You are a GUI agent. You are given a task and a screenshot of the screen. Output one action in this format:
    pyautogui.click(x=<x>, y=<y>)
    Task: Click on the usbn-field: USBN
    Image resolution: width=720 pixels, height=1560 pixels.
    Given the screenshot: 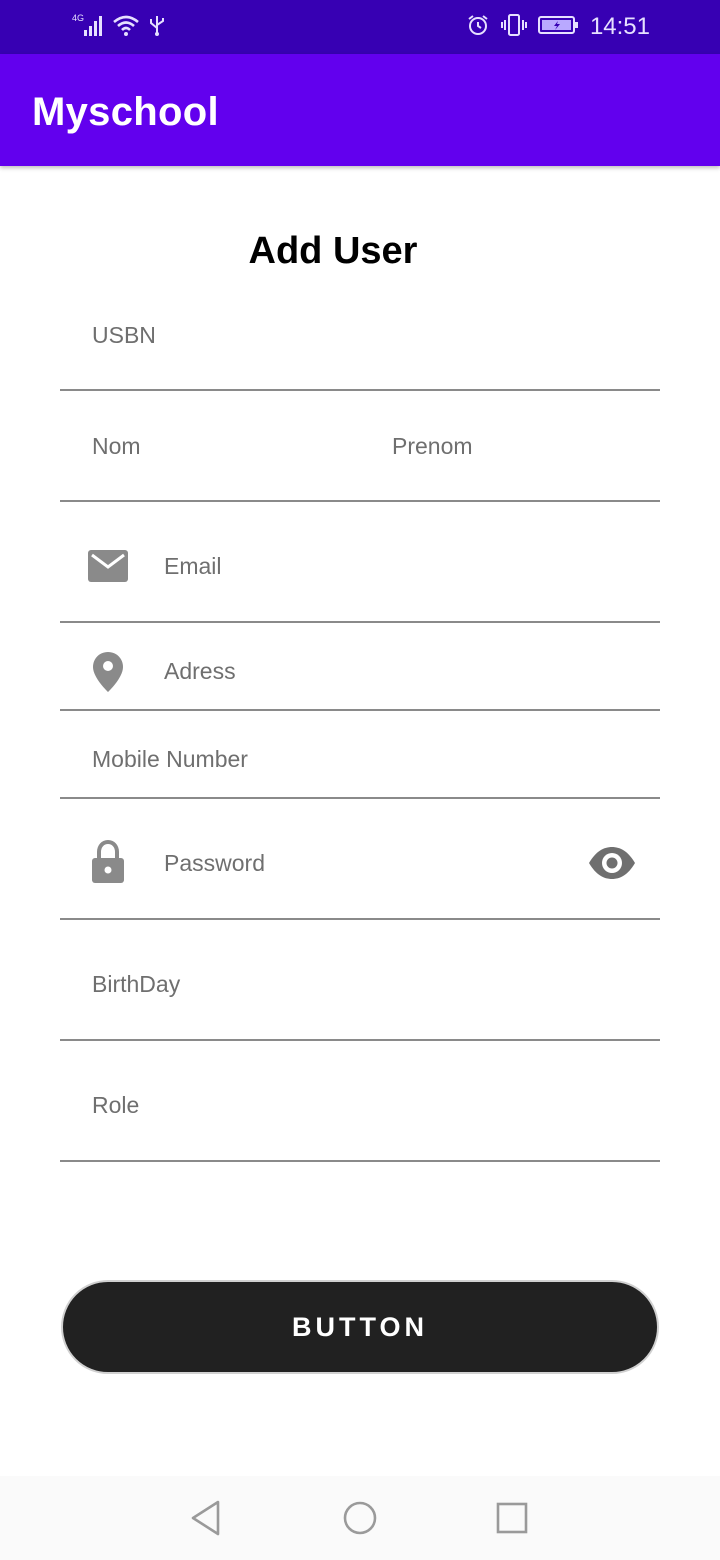 What is the action you would take?
    pyautogui.click(x=360, y=344)
    